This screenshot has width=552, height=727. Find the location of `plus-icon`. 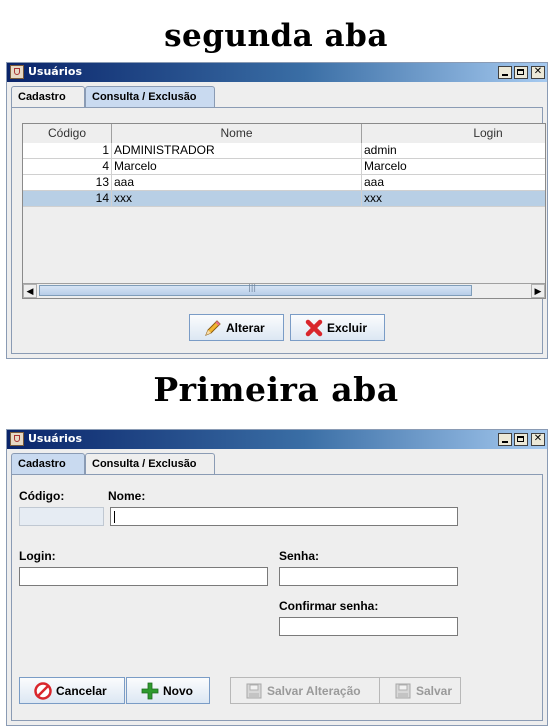

plus-icon is located at coordinates (150, 691).